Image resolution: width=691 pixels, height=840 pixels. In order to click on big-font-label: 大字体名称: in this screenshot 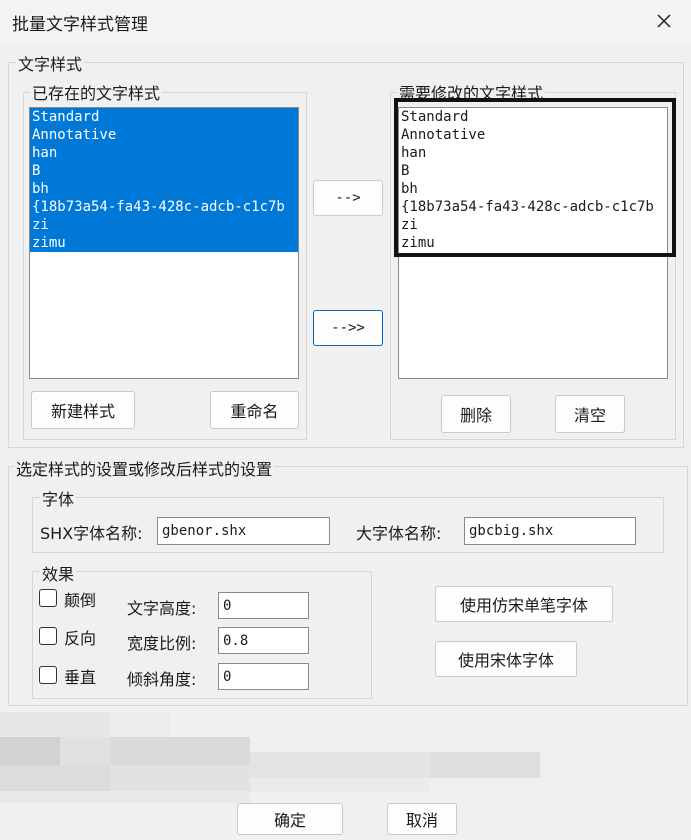, I will do `click(399, 533)`.